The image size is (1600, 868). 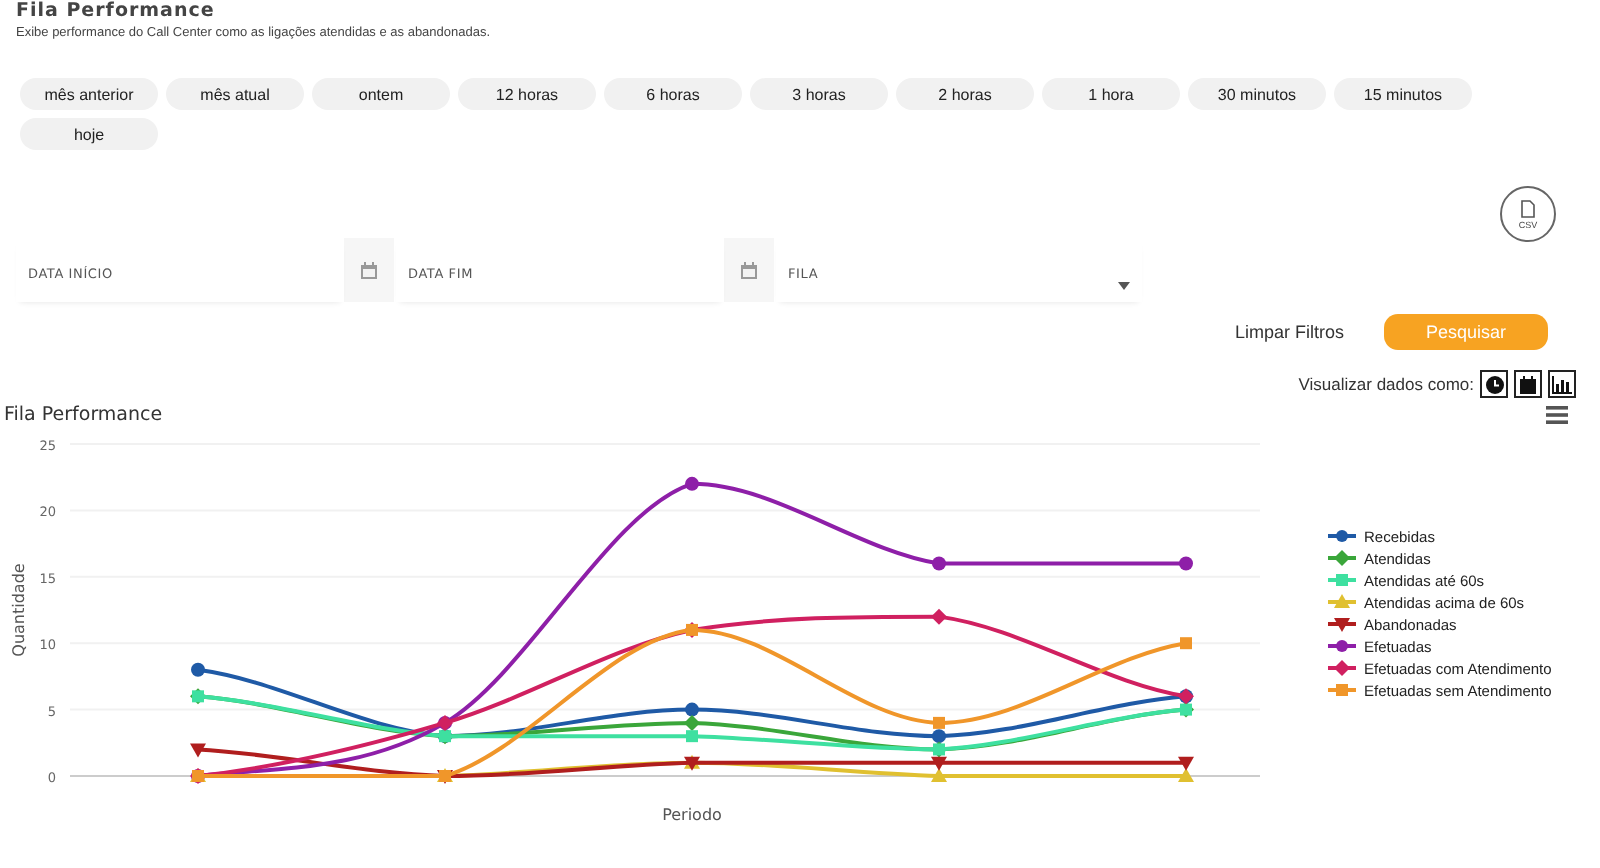 What do you see at coordinates (1557, 415) in the screenshot?
I see `menu-icon` at bounding box center [1557, 415].